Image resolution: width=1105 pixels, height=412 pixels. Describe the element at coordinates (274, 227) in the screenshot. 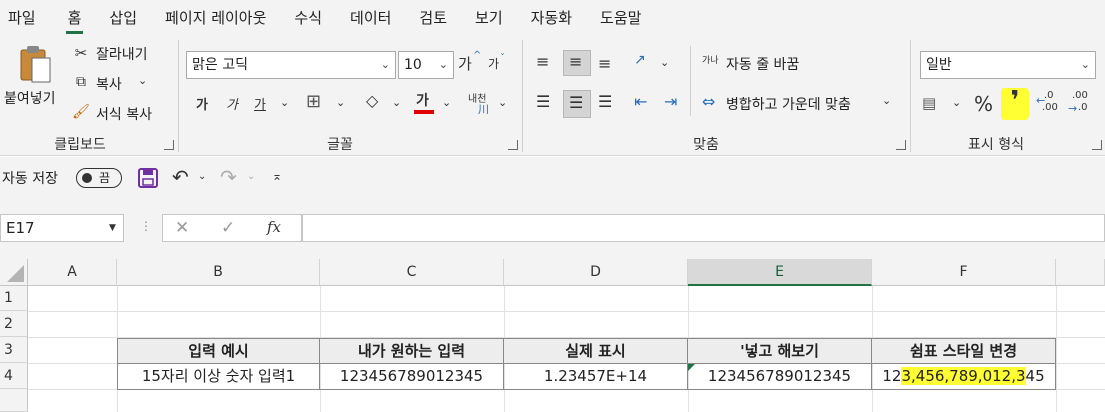

I see `insert-function-icon: fx` at that location.